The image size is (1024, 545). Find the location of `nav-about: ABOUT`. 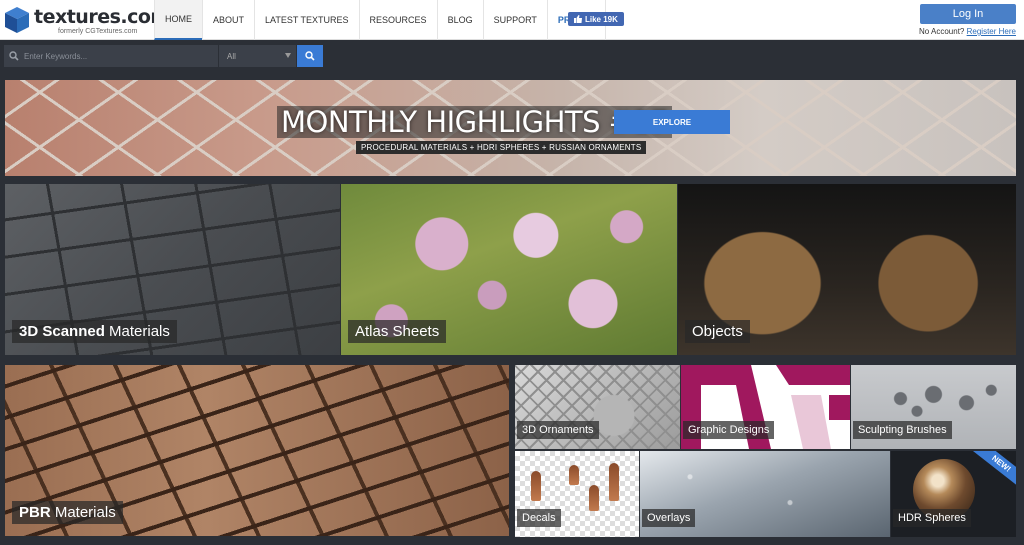

nav-about: ABOUT is located at coordinates (228, 20).